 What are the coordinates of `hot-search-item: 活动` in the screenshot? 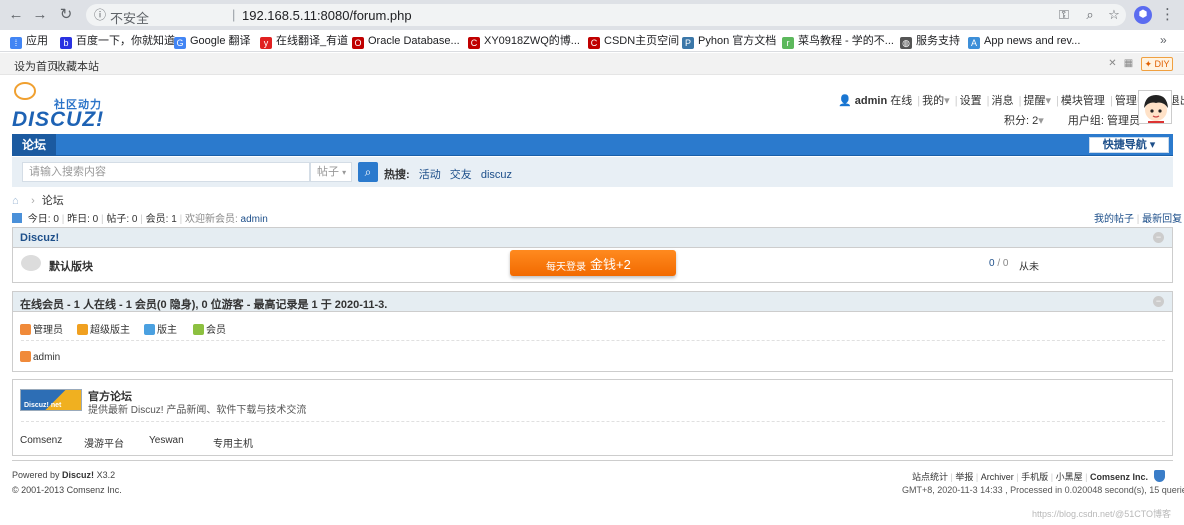 It's located at (430, 175).